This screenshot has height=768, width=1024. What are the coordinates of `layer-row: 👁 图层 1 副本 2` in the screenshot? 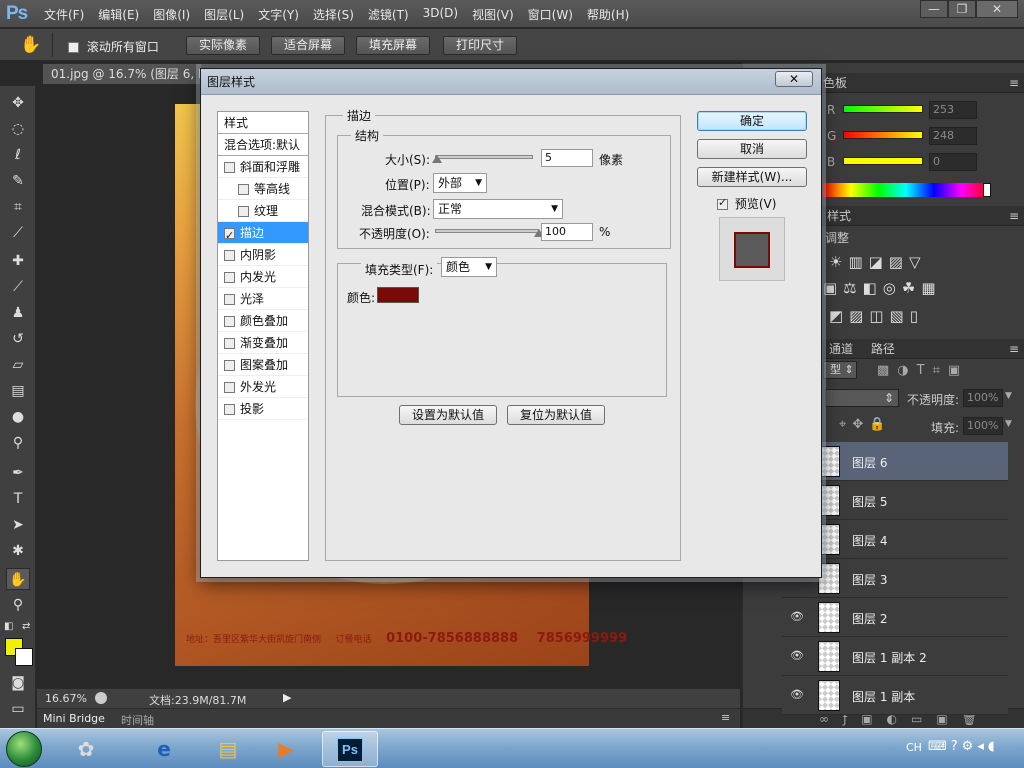 It's located at (895, 656).